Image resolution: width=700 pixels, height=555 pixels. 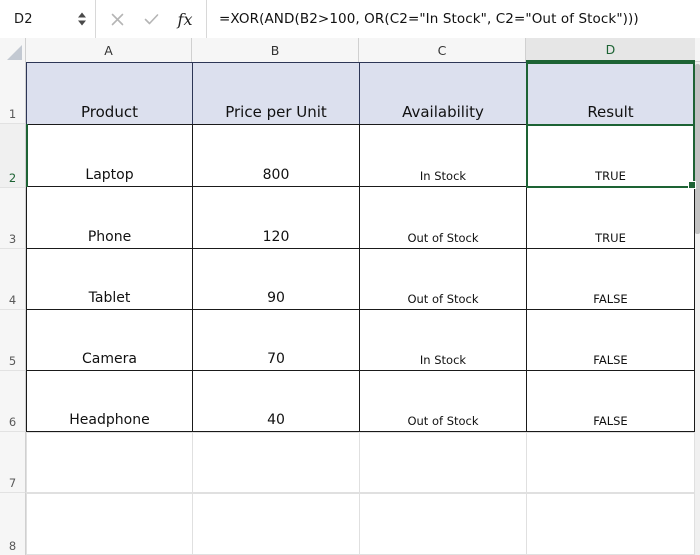 I want to click on row-header-8: 8, so click(x=13, y=524).